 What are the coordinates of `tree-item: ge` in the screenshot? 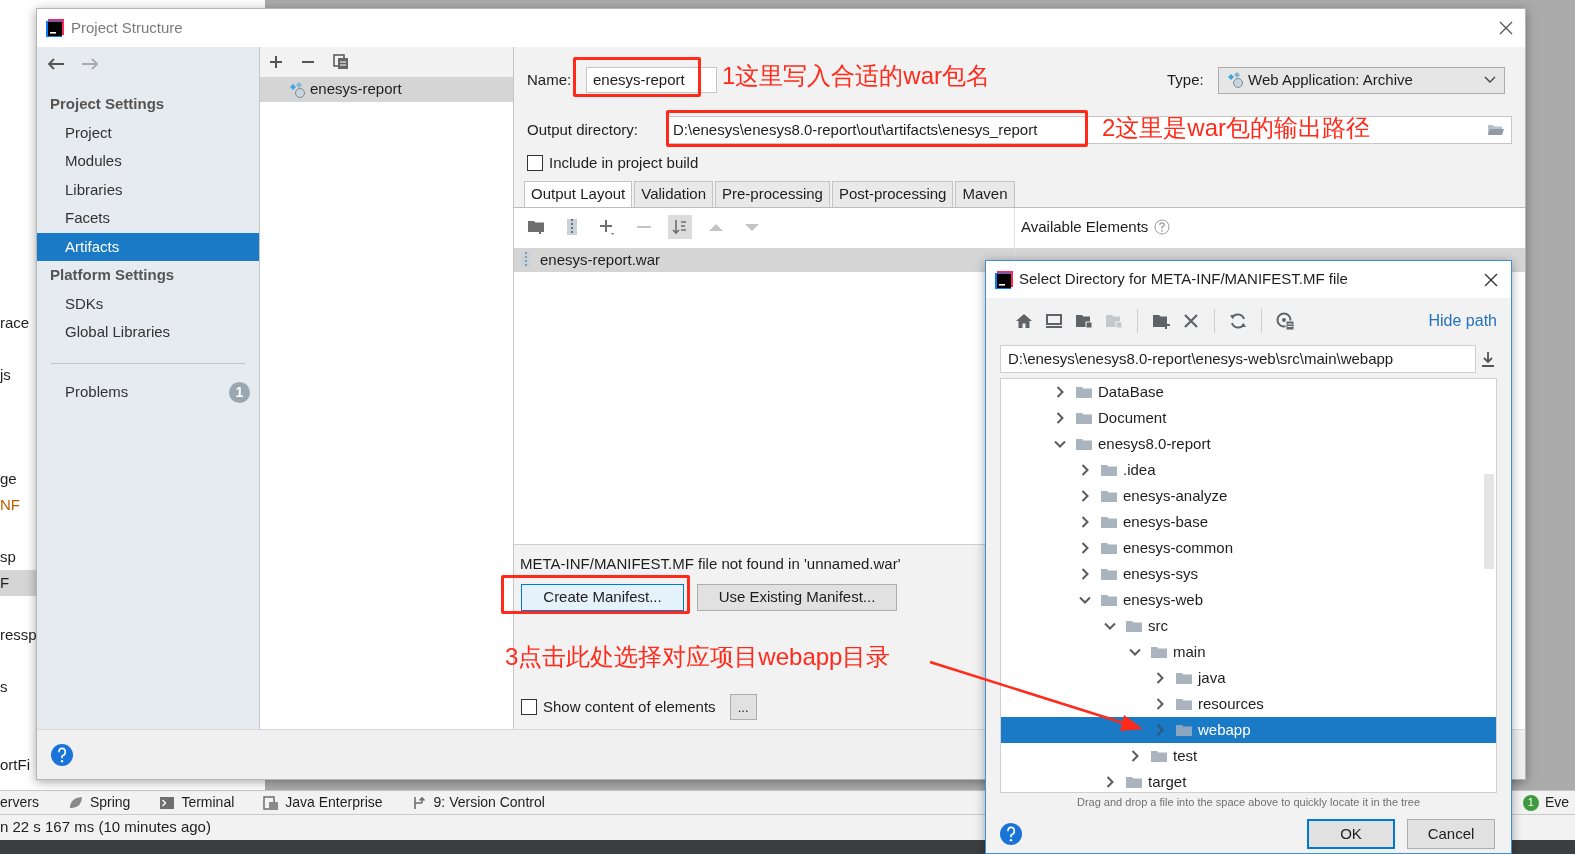 It's located at (18, 479).